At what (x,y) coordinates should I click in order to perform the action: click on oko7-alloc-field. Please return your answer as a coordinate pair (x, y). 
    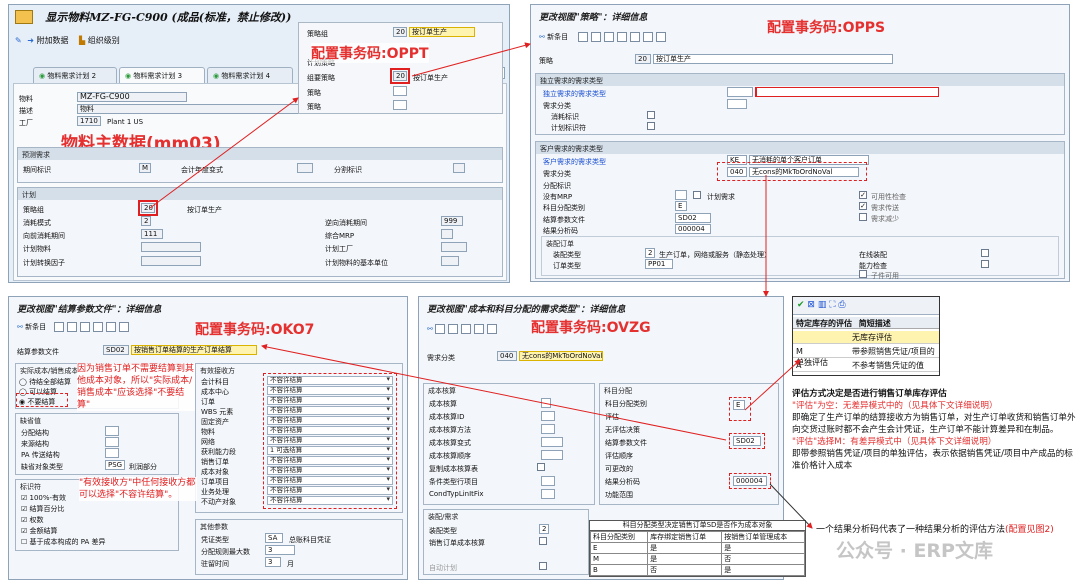
    Looking at the image, I should click on (112, 431).